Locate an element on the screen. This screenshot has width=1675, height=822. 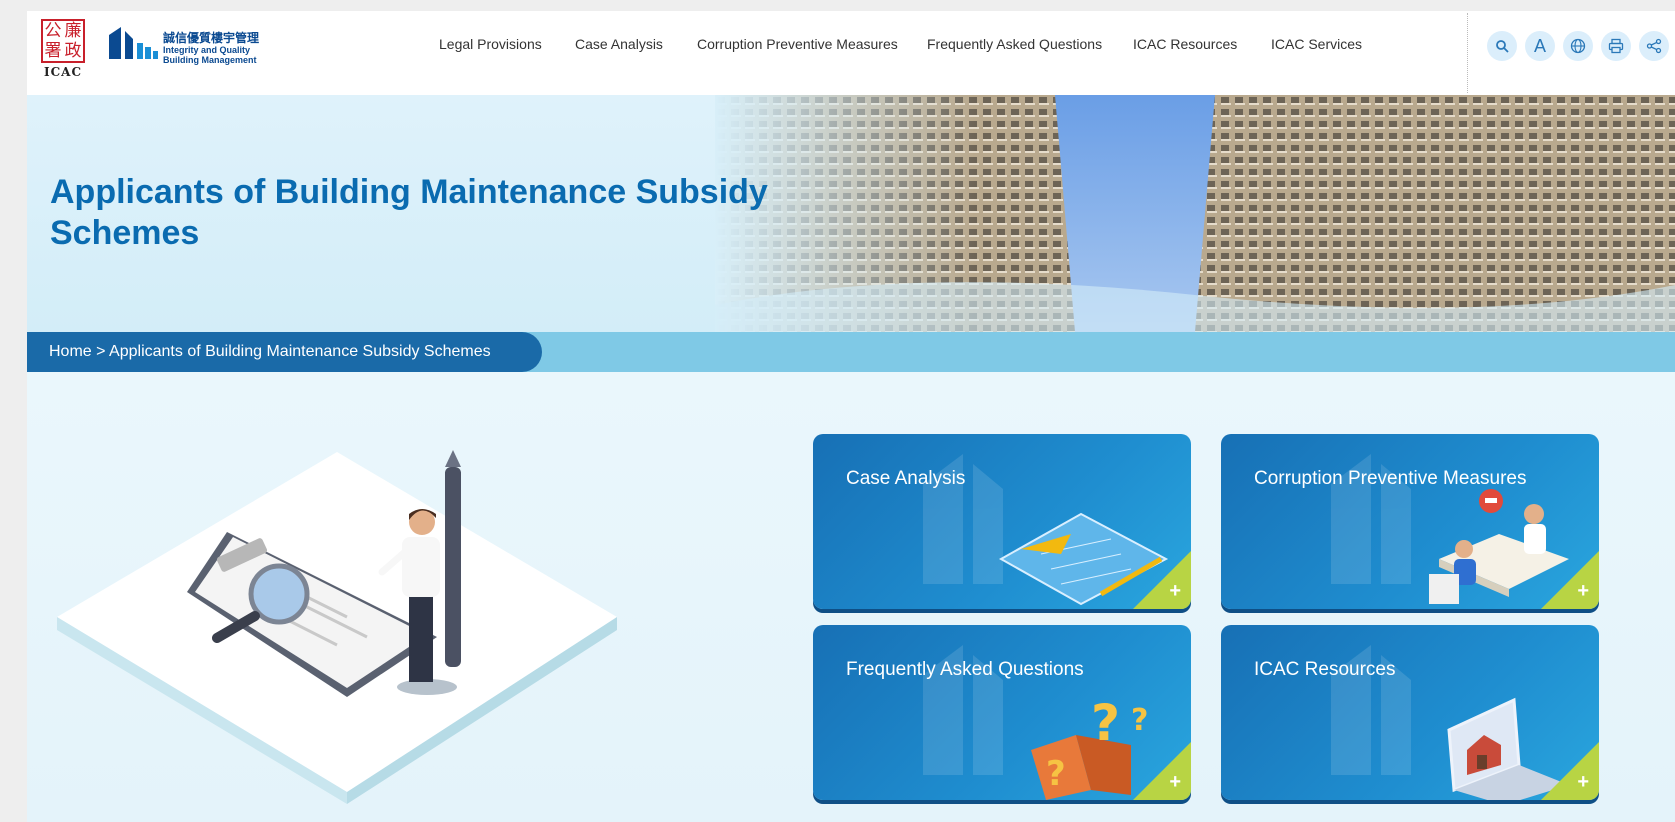
card-title: Case Analysis is located at coordinates (906, 478).